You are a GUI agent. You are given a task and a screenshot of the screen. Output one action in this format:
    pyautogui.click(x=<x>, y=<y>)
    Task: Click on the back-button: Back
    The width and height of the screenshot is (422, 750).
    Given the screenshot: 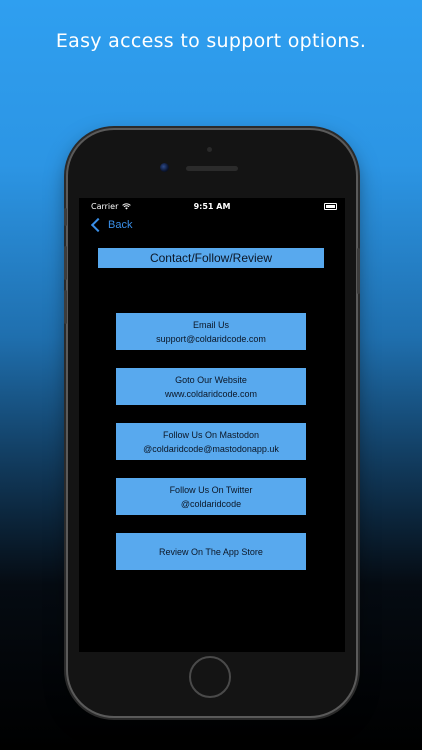 What is the action you would take?
    pyautogui.click(x=111, y=225)
    